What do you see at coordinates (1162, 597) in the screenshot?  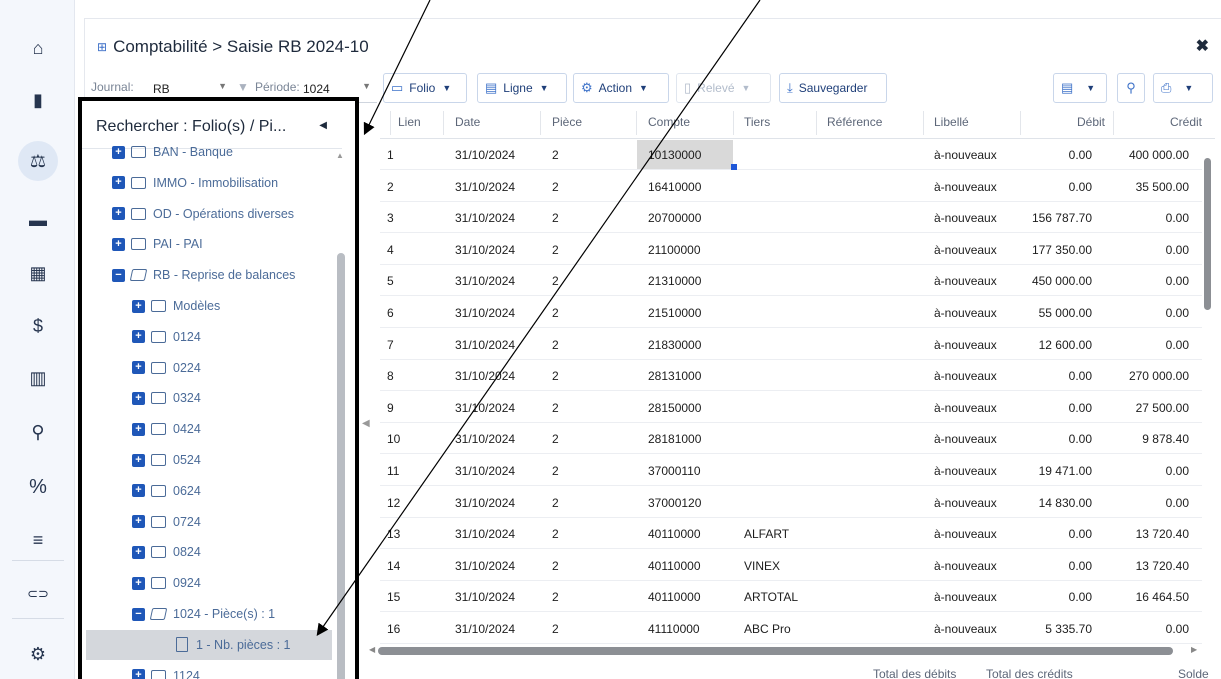 I see `table-cell: 16 464.50` at bounding box center [1162, 597].